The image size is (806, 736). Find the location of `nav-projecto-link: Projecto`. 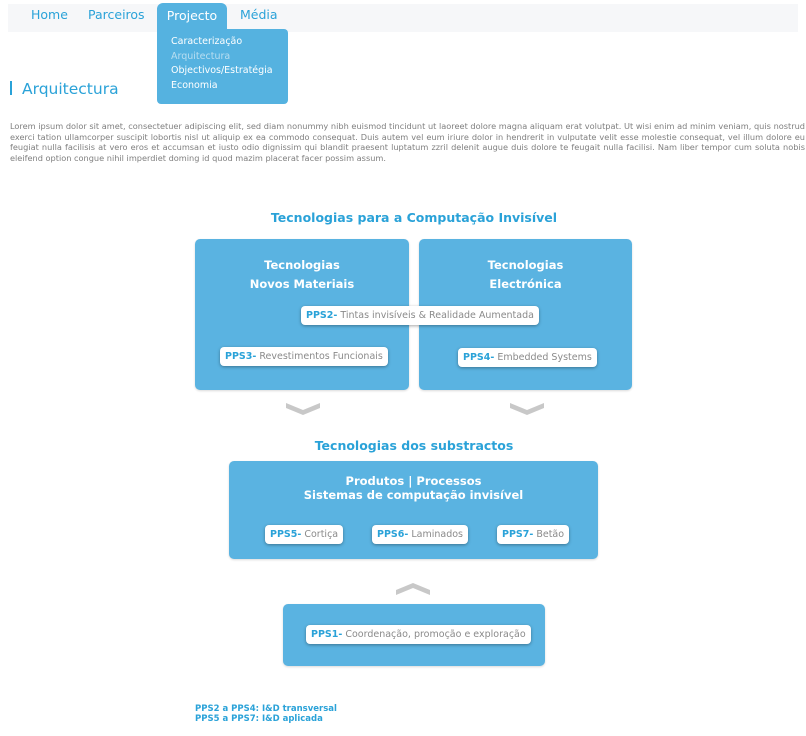

nav-projecto-link: Projecto is located at coordinates (192, 16).